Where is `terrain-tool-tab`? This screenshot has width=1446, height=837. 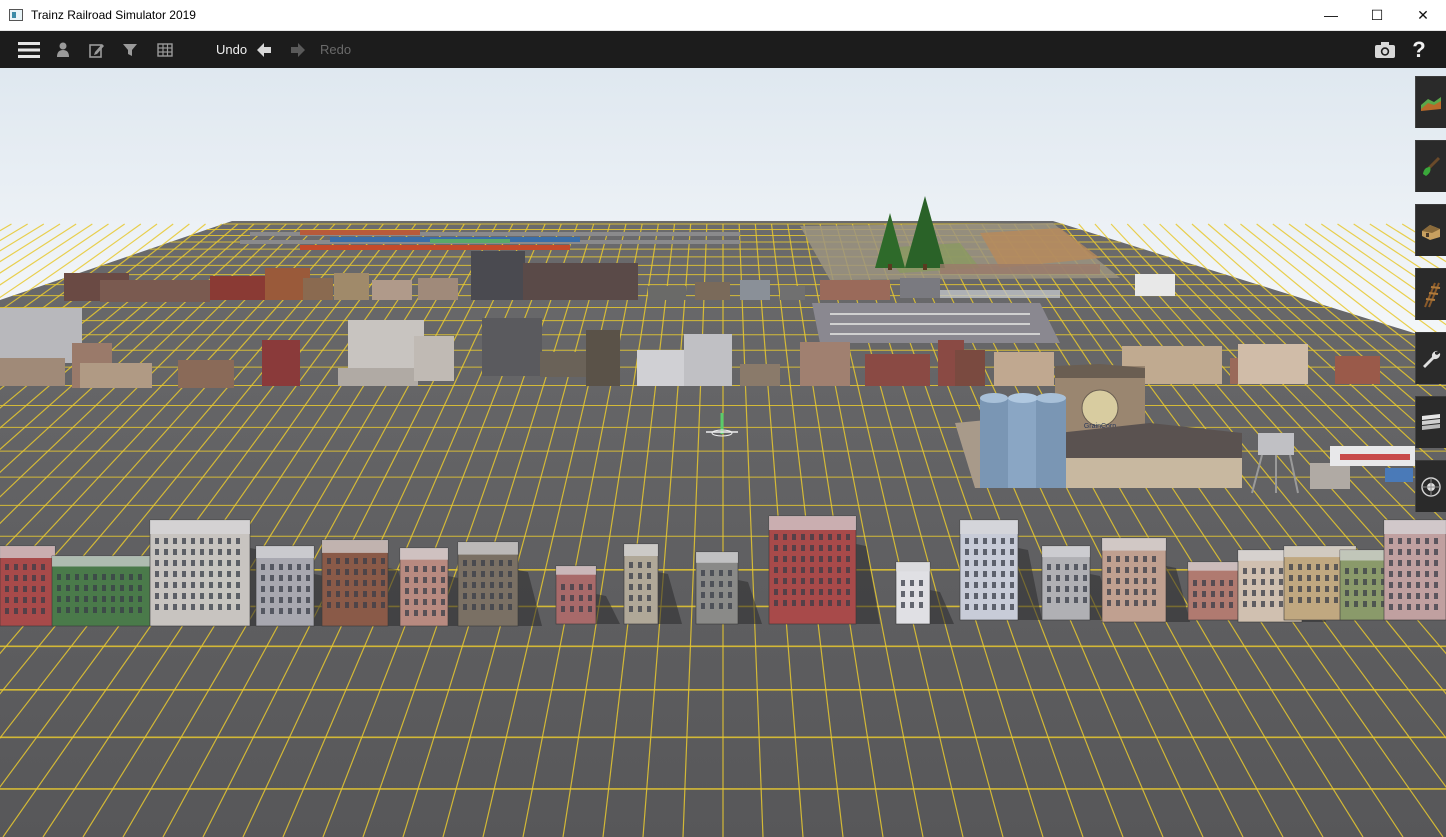 terrain-tool-tab is located at coordinates (1430, 102).